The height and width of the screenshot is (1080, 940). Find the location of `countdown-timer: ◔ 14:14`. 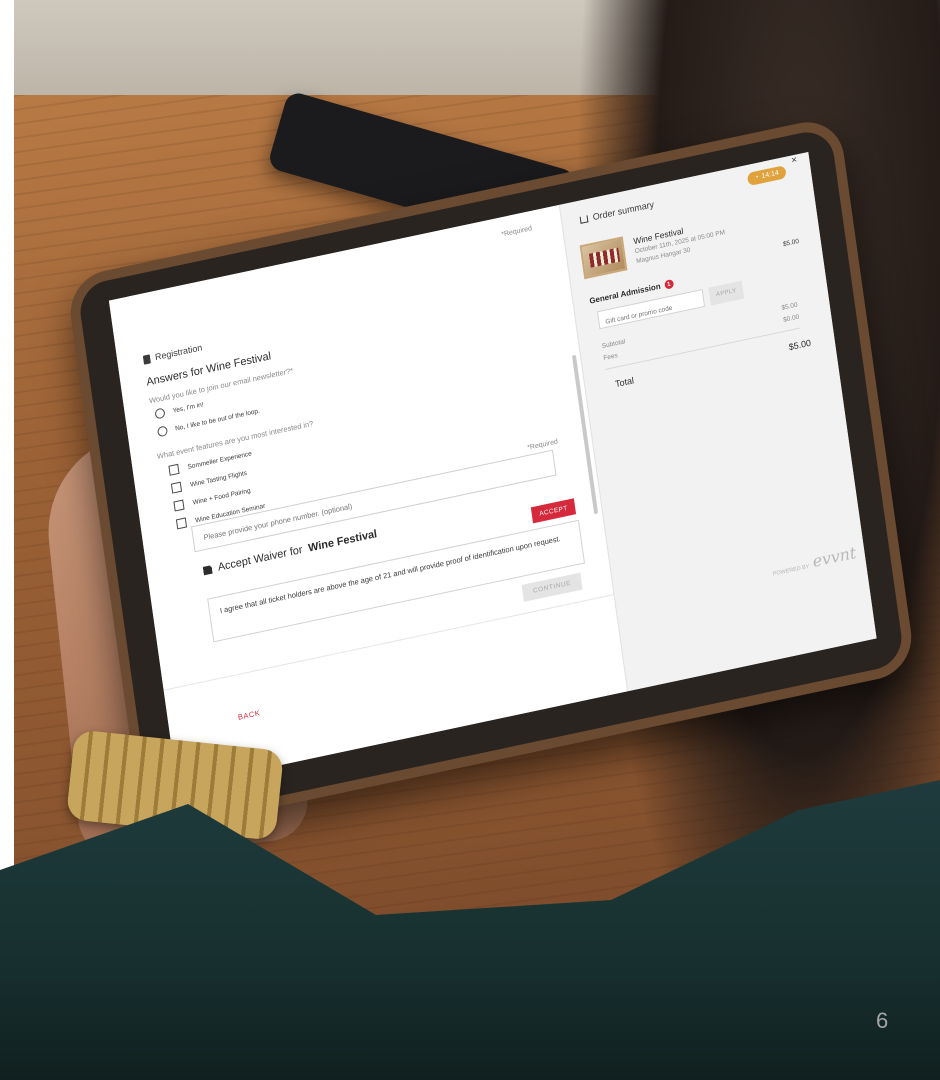

countdown-timer: ◔ 14:14 is located at coordinates (766, 176).